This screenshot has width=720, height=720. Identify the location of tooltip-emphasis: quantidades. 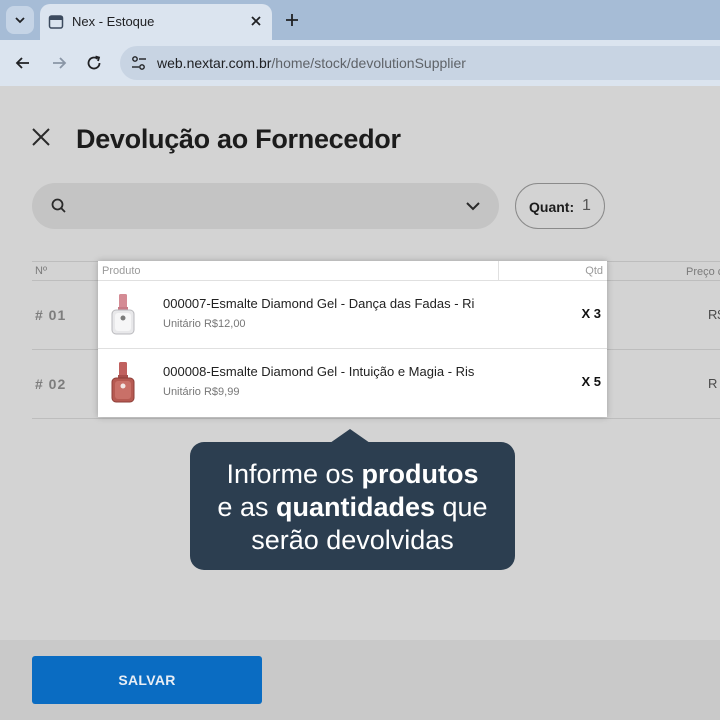
(355, 507).